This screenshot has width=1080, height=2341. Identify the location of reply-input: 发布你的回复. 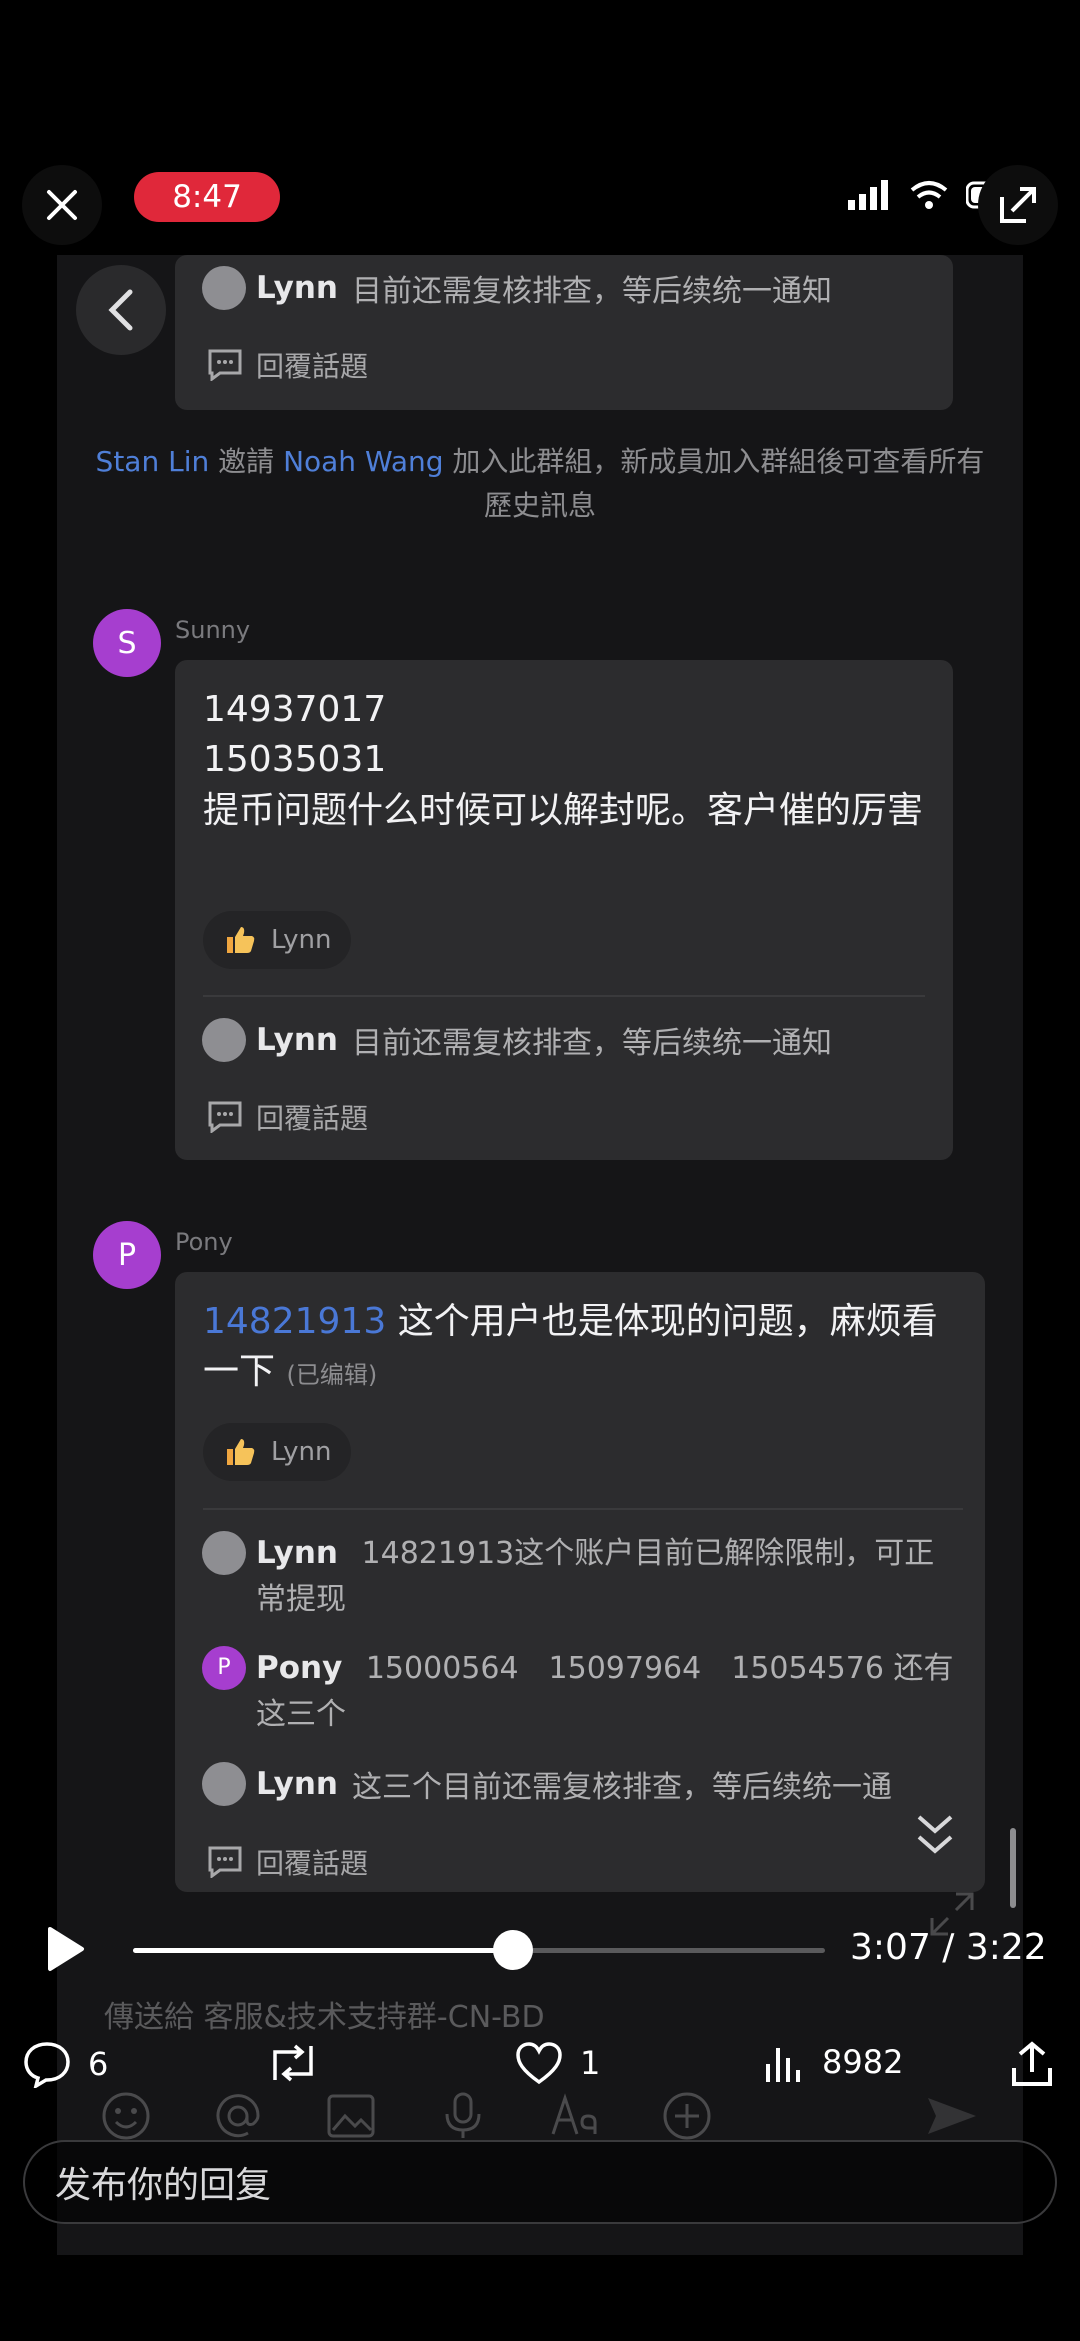
(540, 2182).